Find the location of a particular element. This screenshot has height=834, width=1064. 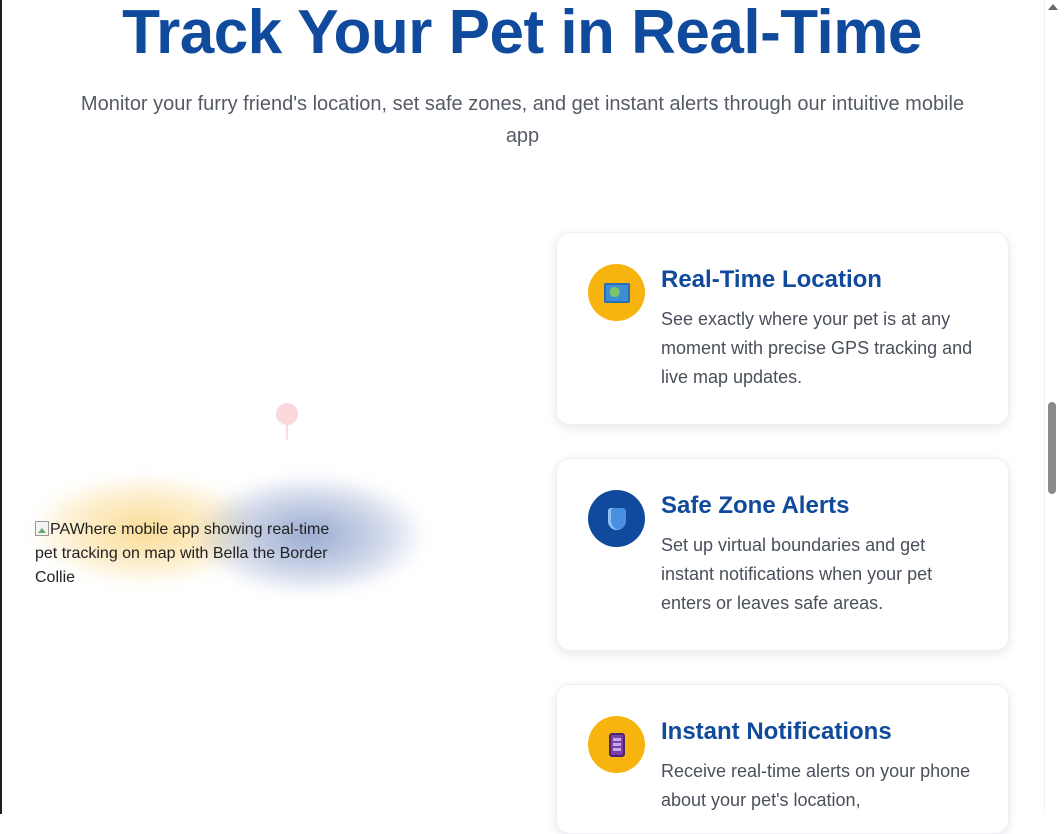

broken-image-icon is located at coordinates (42, 528).